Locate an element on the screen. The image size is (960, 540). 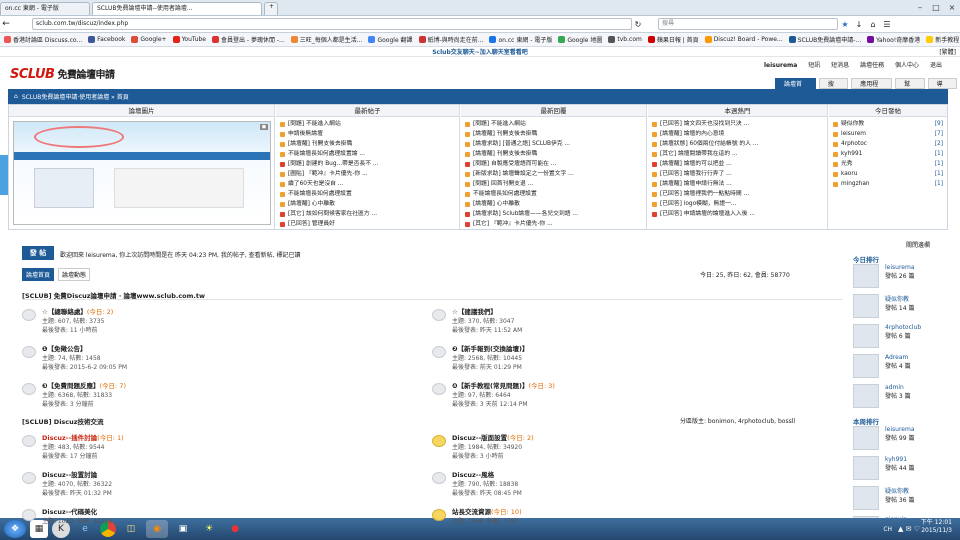
tab-forum-activity: 論壇動態 is located at coordinates (74, 274).